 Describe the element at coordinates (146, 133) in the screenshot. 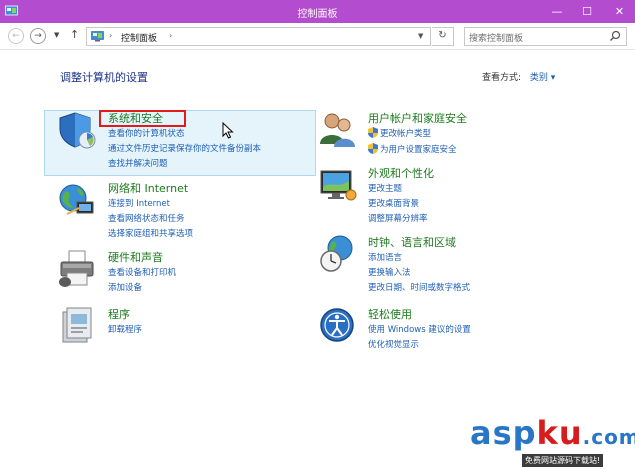

I see `link-view-computer-status: 查看你的计算机状态` at that location.